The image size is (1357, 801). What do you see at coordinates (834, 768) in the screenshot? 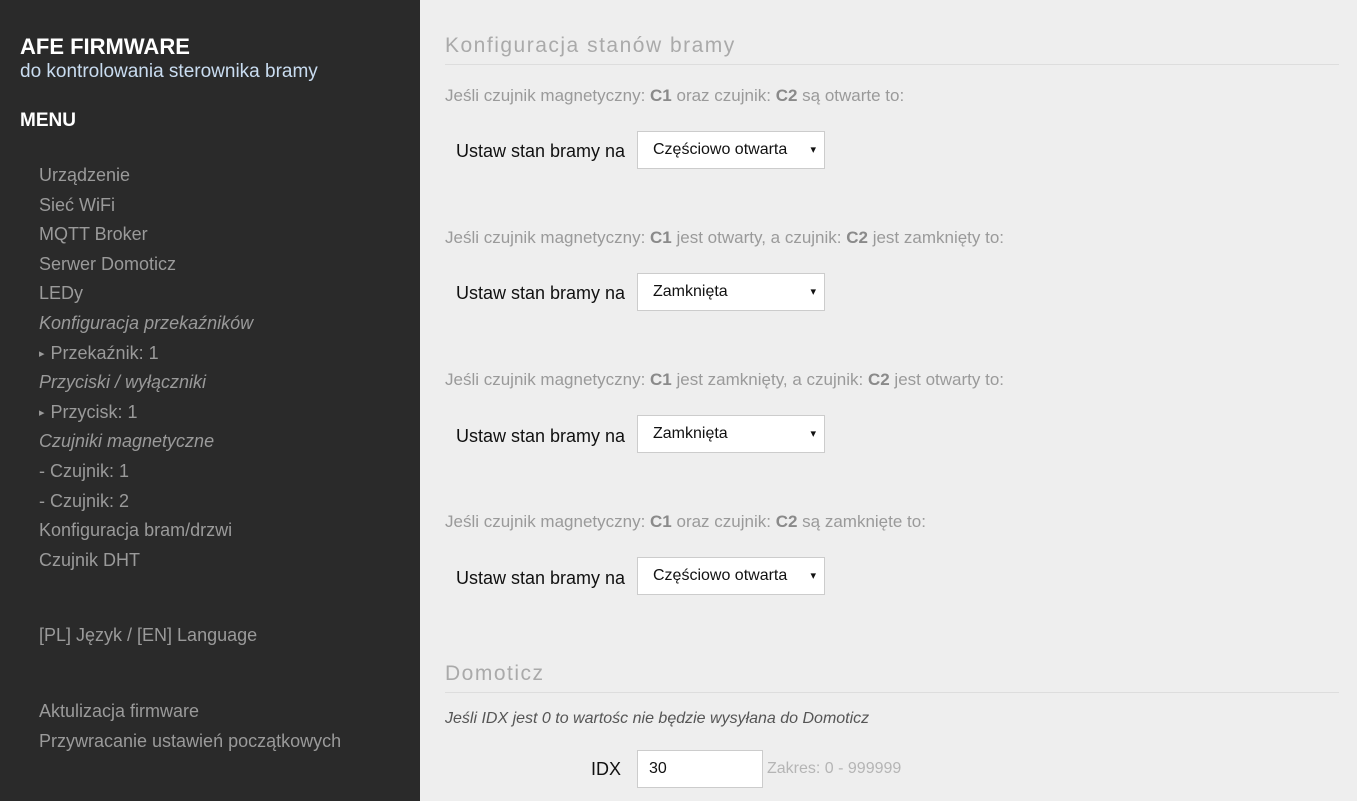
I see `idx-range-hint: Zakres: 0 - 999999` at bounding box center [834, 768].